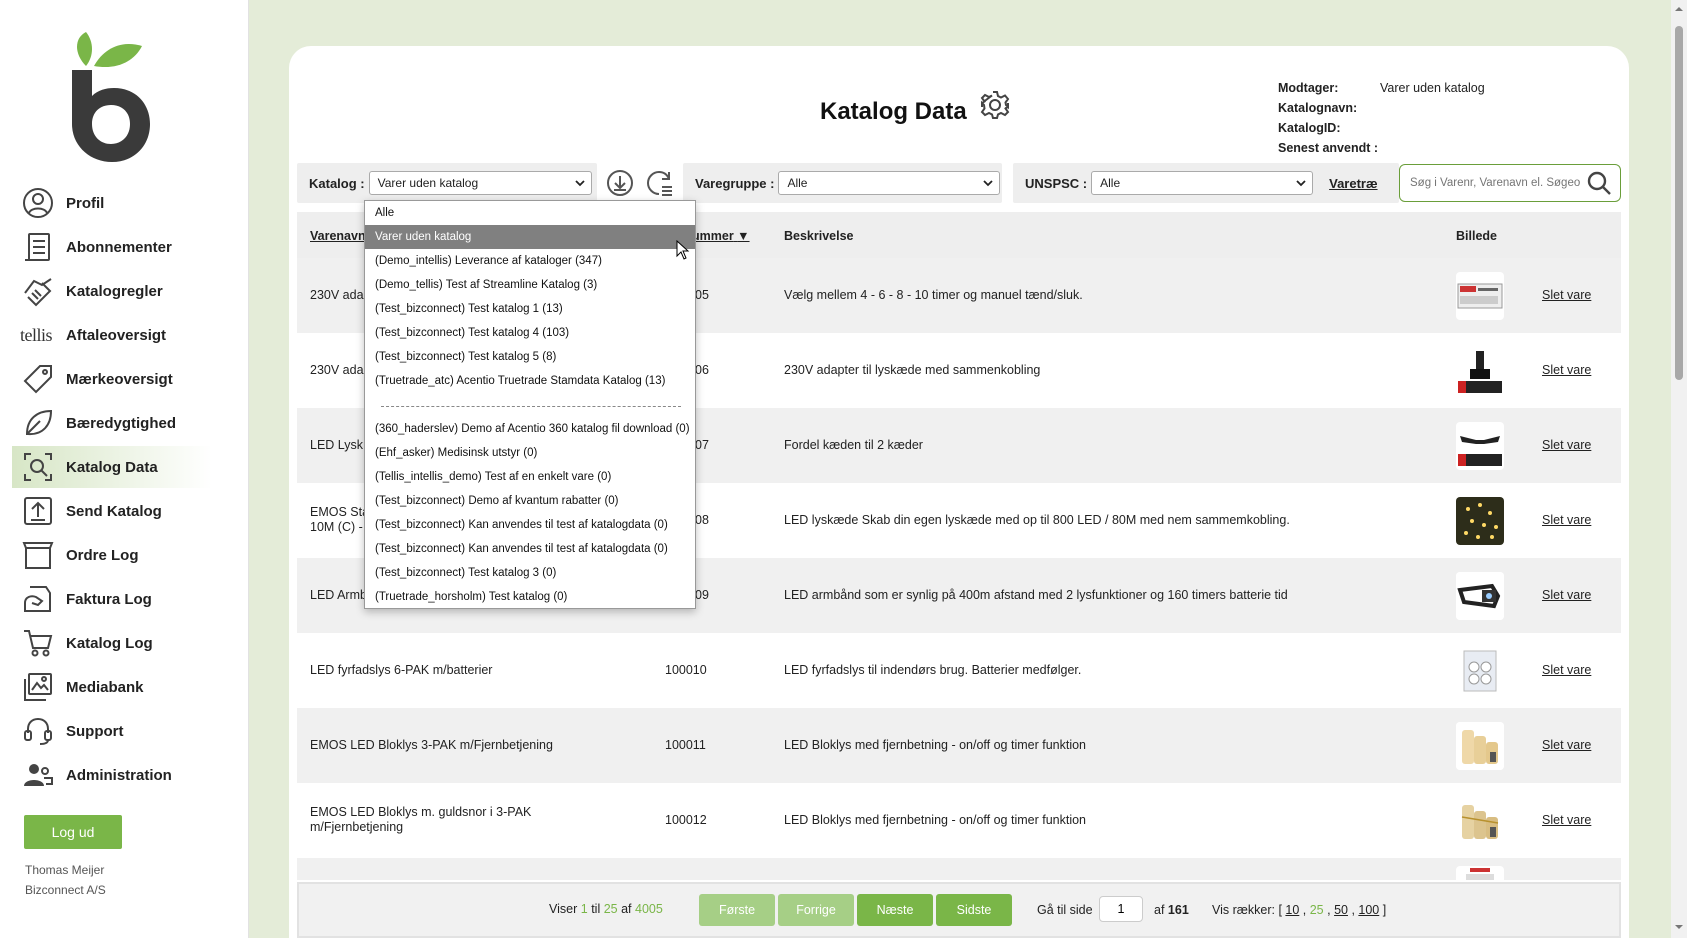 This screenshot has width=1687, height=938. What do you see at coordinates (530, 213) in the screenshot?
I see `dropdown-option: Alle` at bounding box center [530, 213].